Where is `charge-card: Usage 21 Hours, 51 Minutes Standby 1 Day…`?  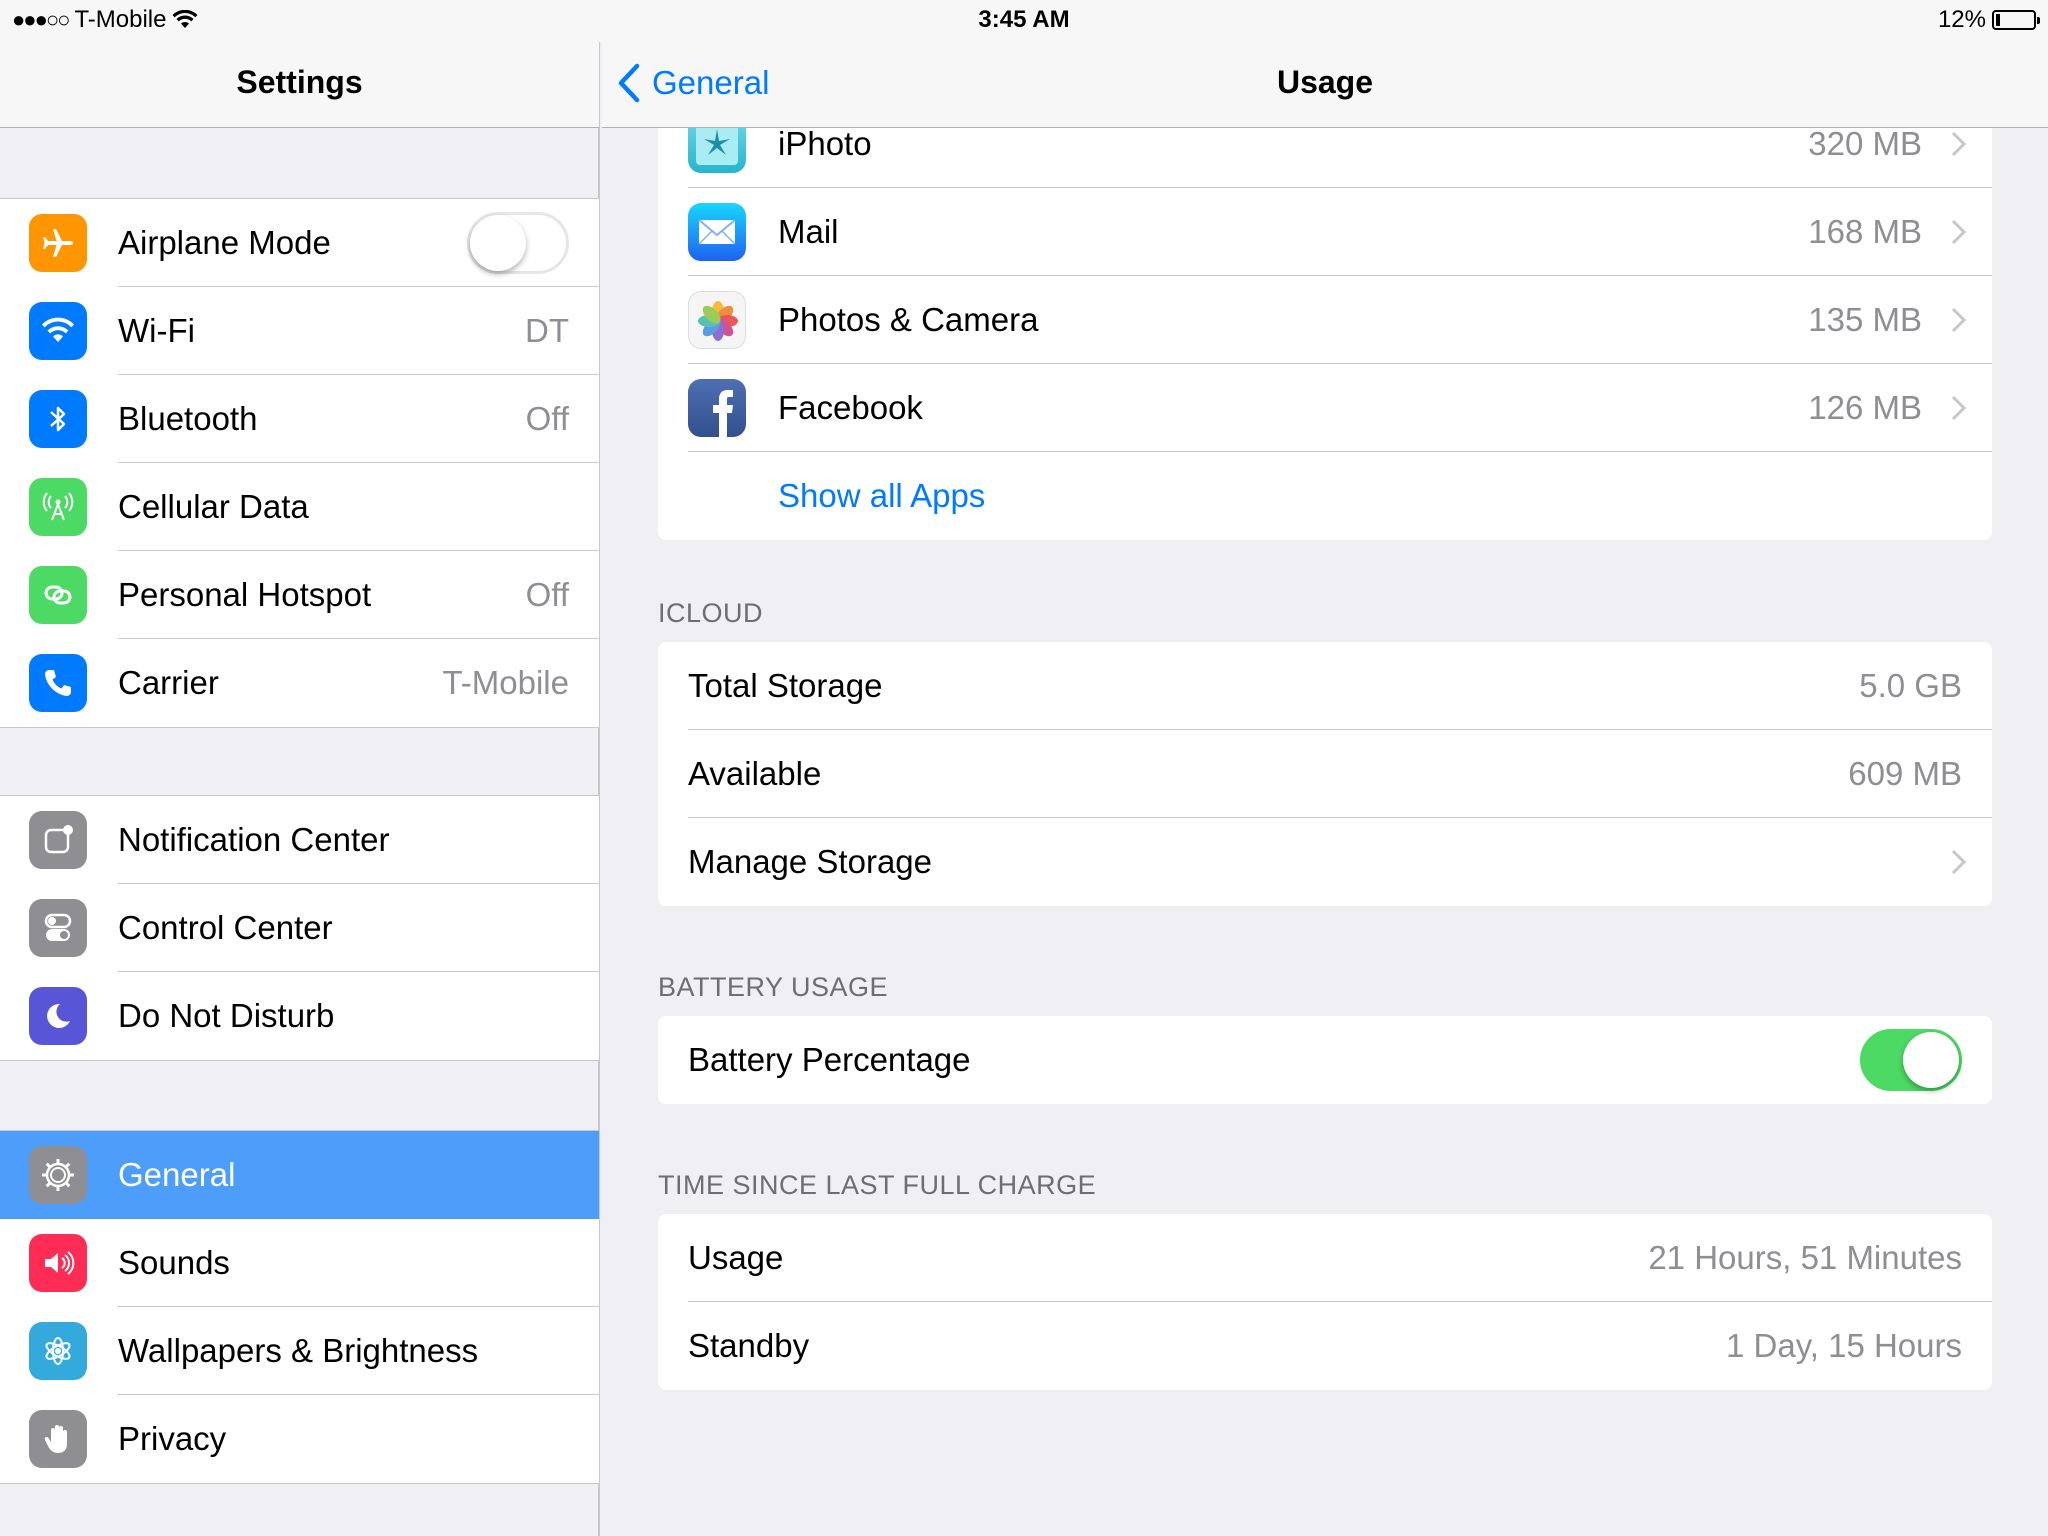
charge-card: Usage 21 Hours, 51 Minutes Standby 1 Day… is located at coordinates (1325, 1302).